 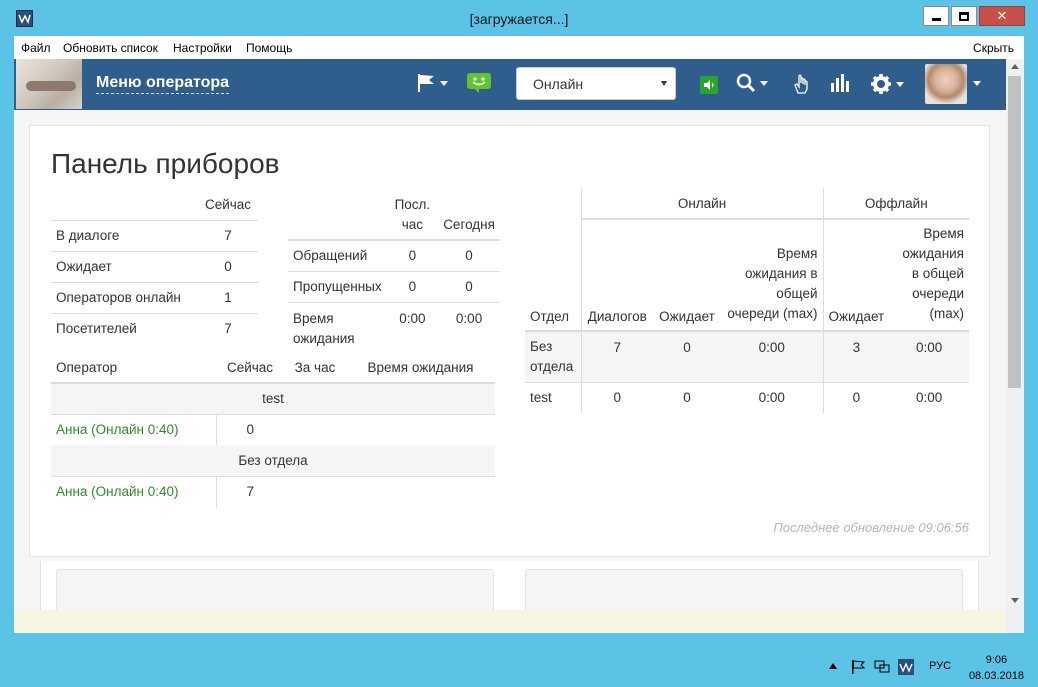 What do you see at coordinates (412, 224) in the screenshot?
I see `hour-header-line2: час` at bounding box center [412, 224].